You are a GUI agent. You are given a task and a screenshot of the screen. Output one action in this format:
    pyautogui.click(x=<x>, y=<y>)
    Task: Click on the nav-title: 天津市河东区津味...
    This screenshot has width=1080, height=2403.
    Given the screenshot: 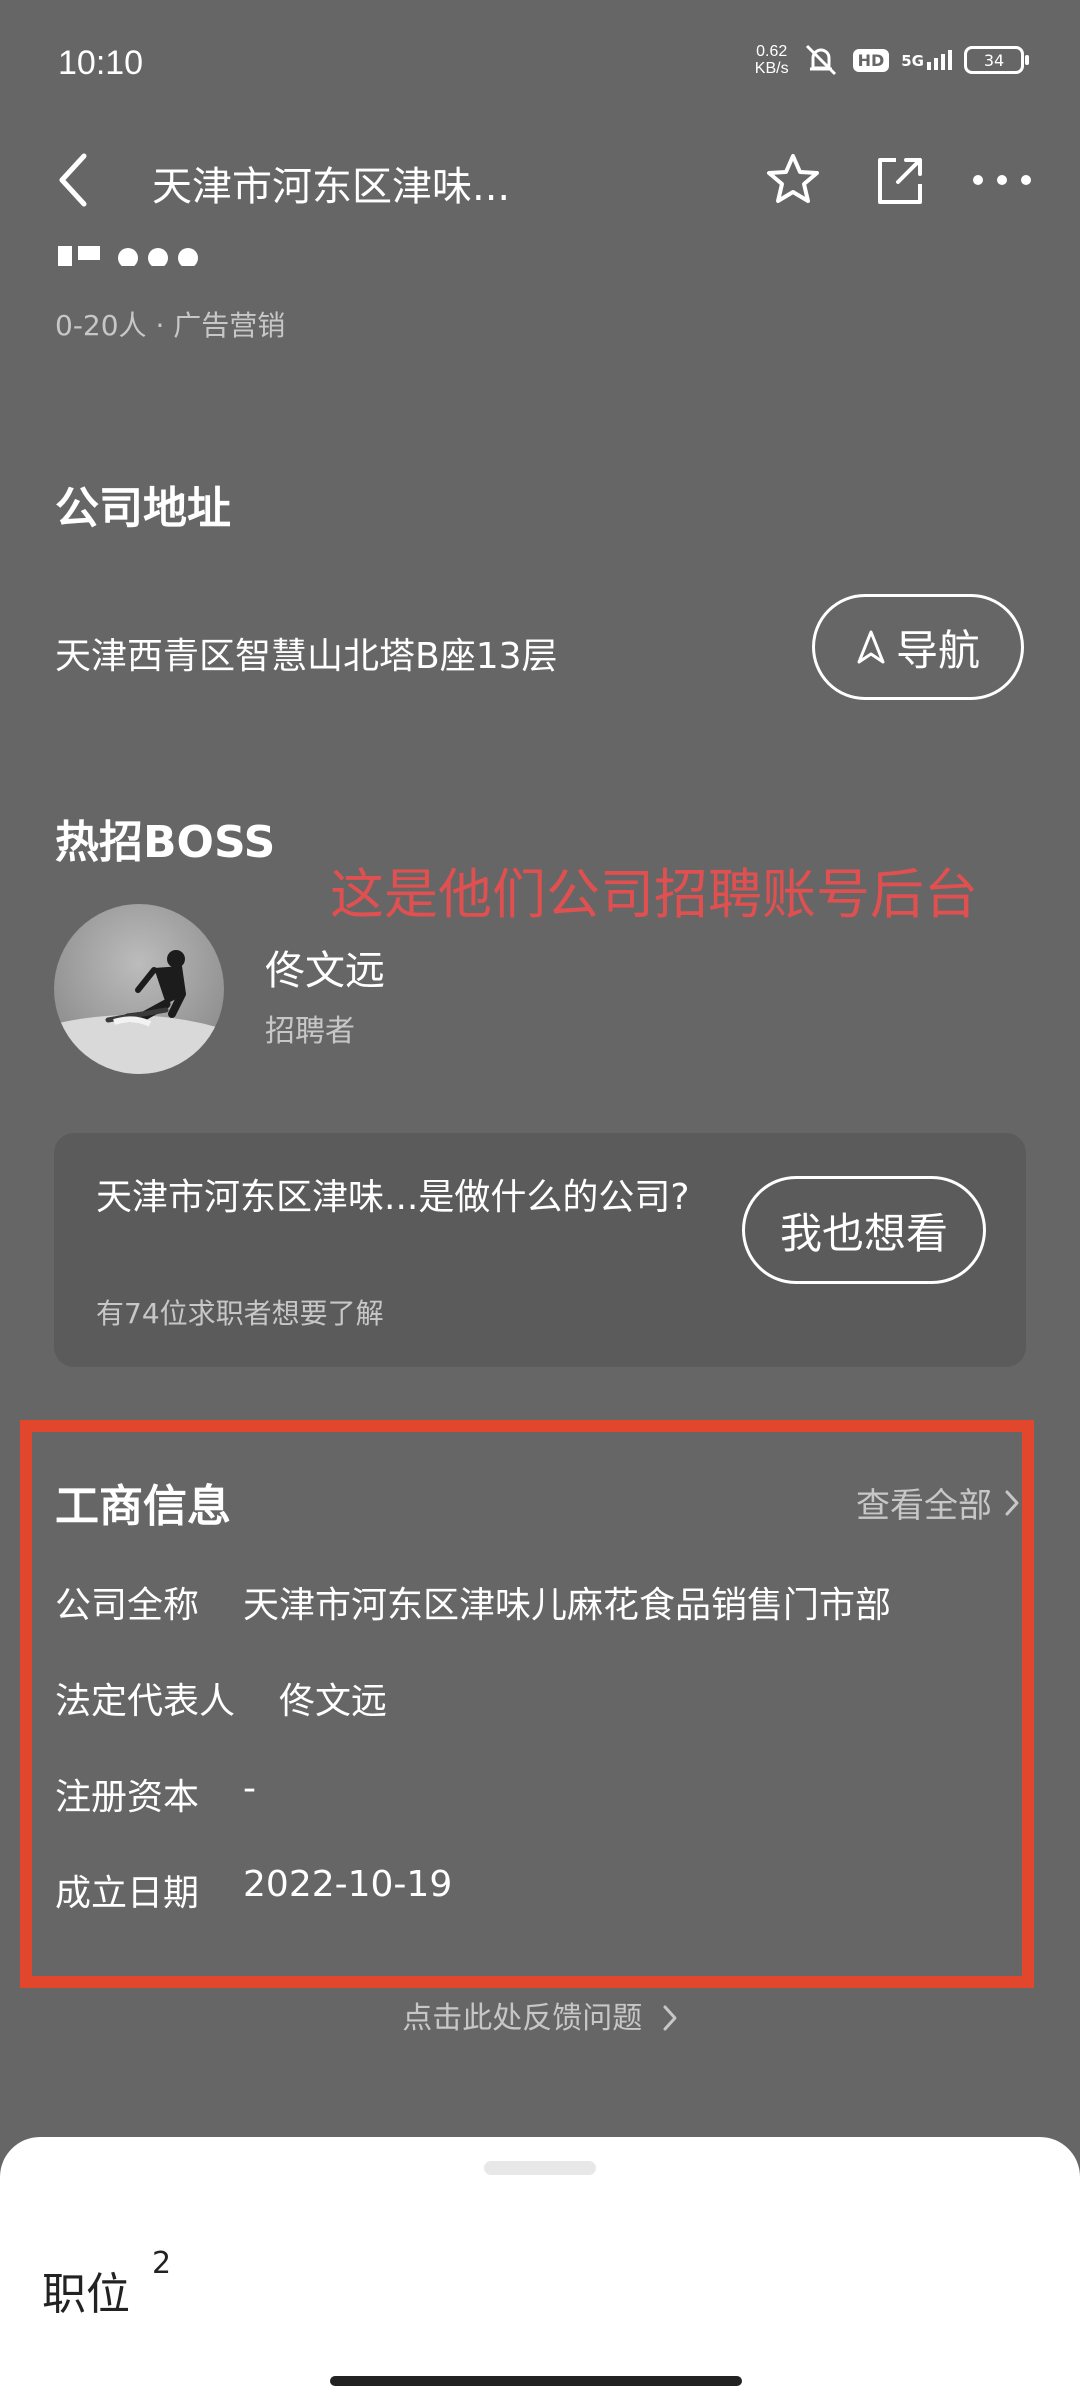 What is the action you would take?
    pyautogui.click(x=331, y=187)
    